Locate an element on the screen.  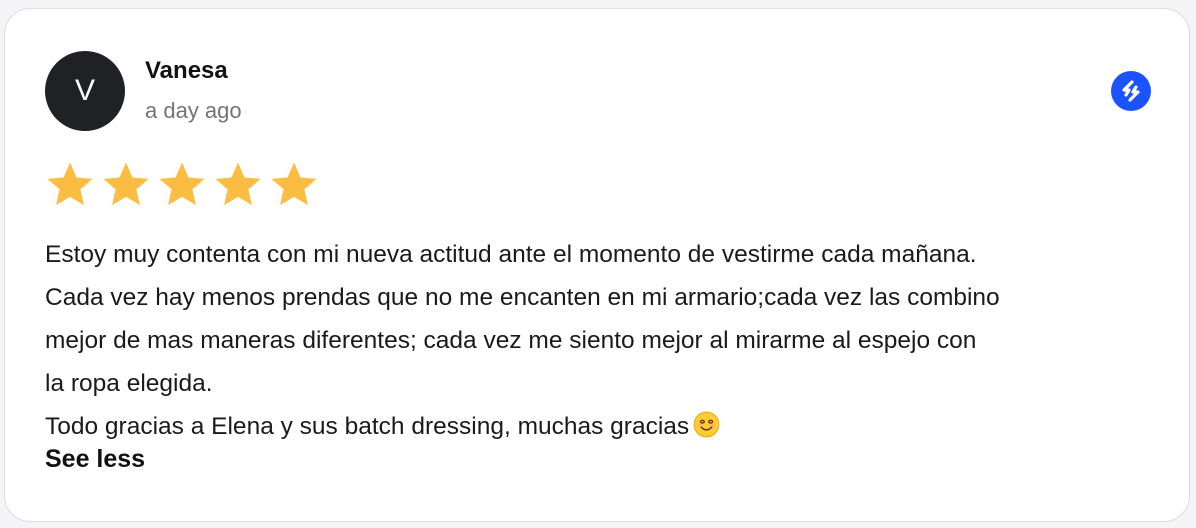
avatar-initial: V is located at coordinates (84, 90).